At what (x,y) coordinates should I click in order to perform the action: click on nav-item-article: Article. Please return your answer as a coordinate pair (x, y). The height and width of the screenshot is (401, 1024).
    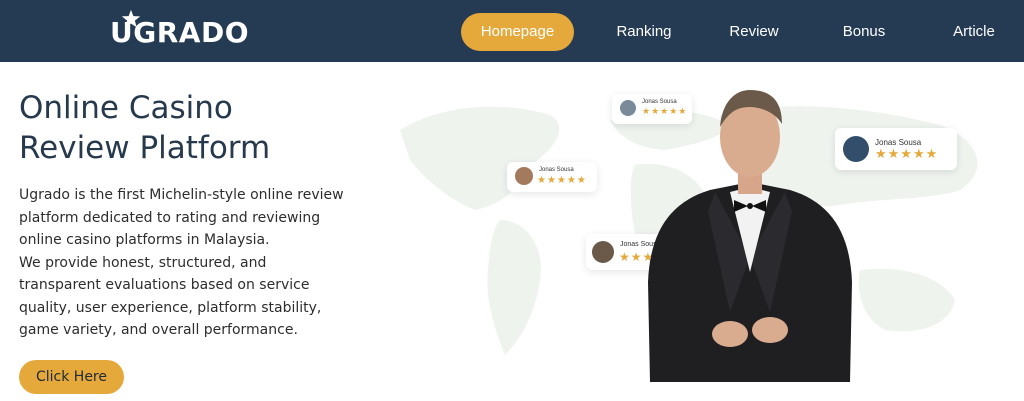
    Looking at the image, I should click on (974, 32).